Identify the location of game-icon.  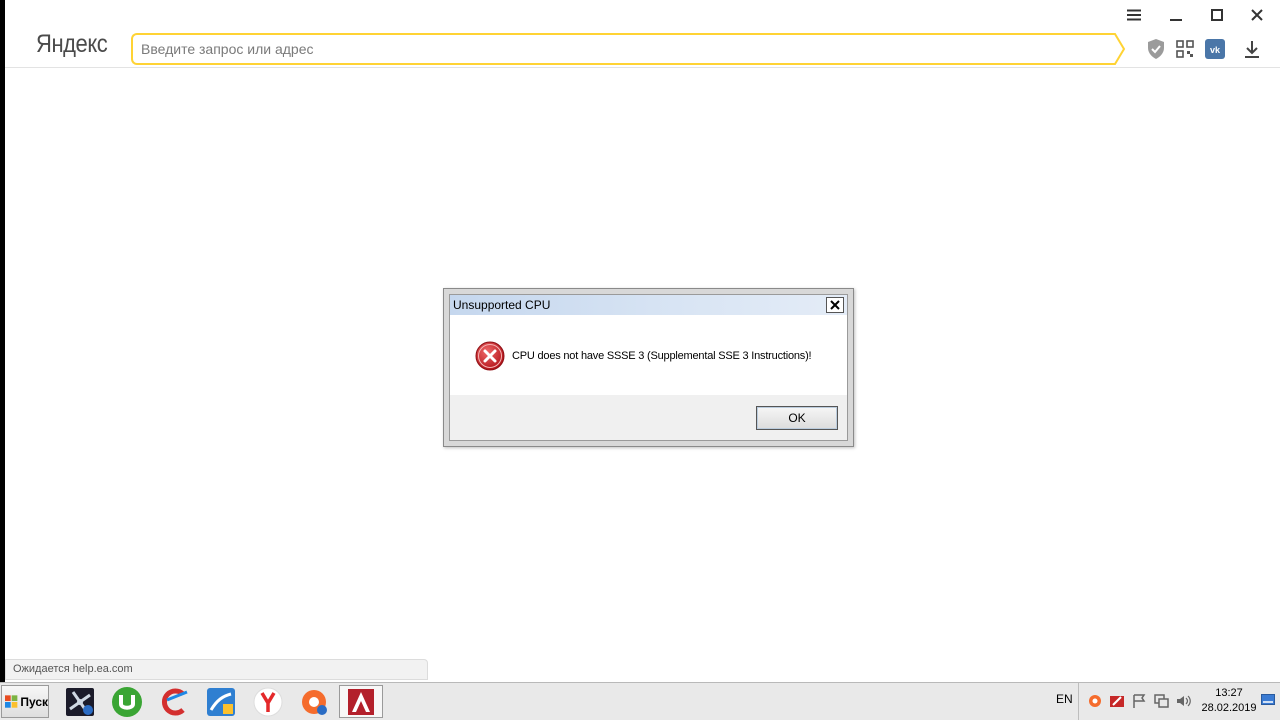
(361, 701).